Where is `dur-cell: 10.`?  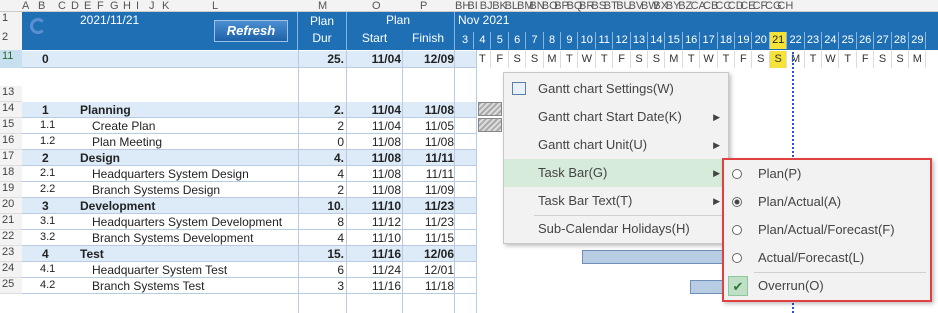 dur-cell: 10. is located at coordinates (322, 206).